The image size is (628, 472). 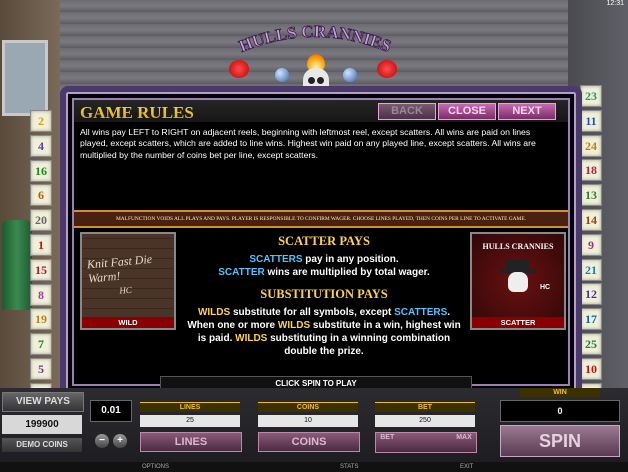 What do you see at coordinates (41, 170) in the screenshot?
I see `line-indicator: 16` at bounding box center [41, 170].